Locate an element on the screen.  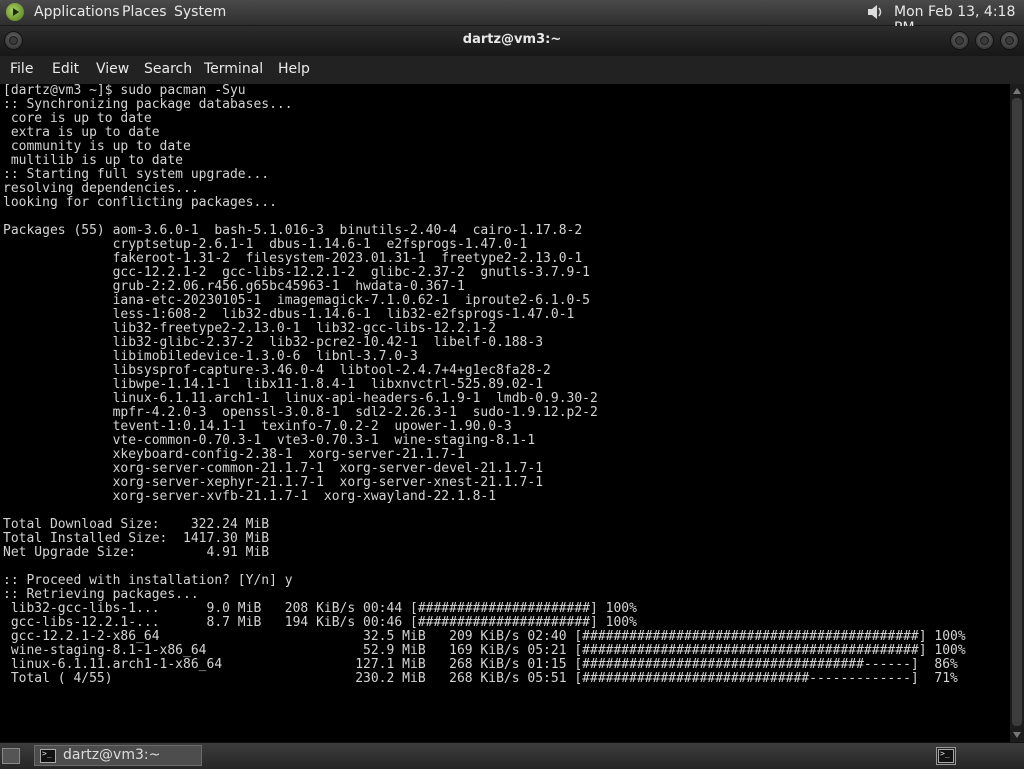
terminal-line: libimobiledevice-1.3.0-6 libnl-3.7.0-3 is located at coordinates (210, 356).